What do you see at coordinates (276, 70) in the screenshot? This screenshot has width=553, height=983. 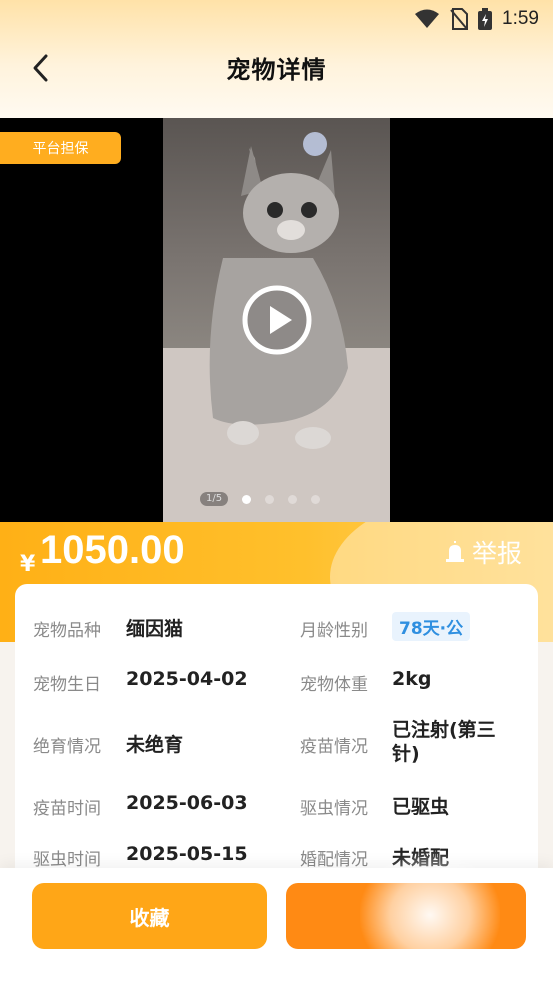 I see `page-title: 宠物详情` at bounding box center [276, 70].